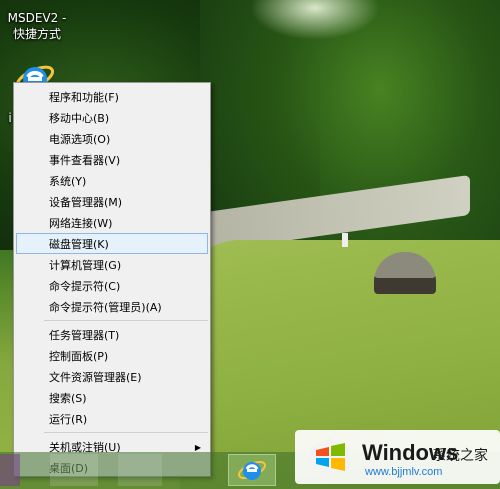 Image resolution: width=500 pixels, height=489 pixels. I want to click on shortcut-label-line1: MSDEV2 -, so click(37, 18).